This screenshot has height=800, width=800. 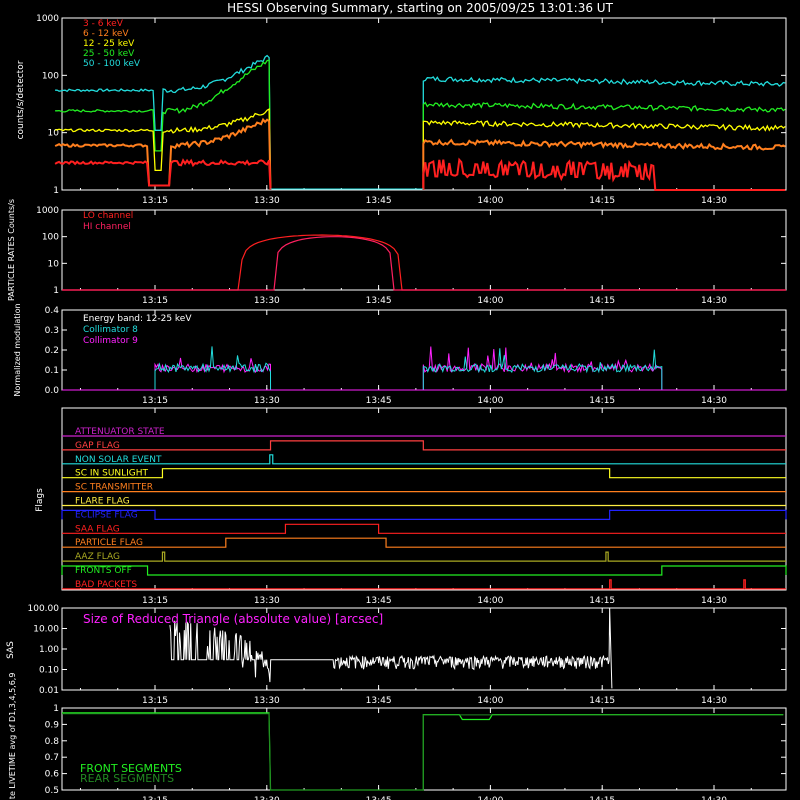 What do you see at coordinates (52, 725) in the screenshot?
I see `y-tick-label: 0.9` at bounding box center [52, 725].